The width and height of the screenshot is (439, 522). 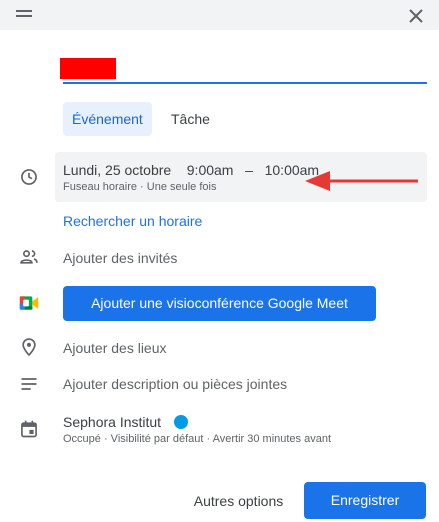 What do you see at coordinates (140, 187) in the screenshot?
I see `datetime-subtext: Fuseau horaire · Une seule fois` at bounding box center [140, 187].